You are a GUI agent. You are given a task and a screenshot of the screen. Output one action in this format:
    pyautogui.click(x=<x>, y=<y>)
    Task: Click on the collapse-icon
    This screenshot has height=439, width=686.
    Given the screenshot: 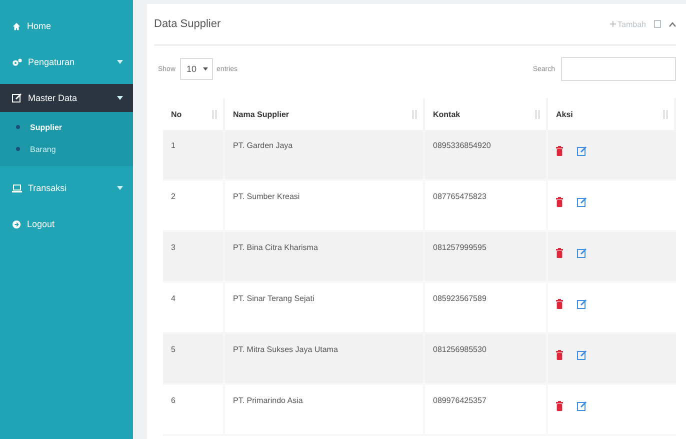 What is the action you would take?
    pyautogui.click(x=672, y=24)
    